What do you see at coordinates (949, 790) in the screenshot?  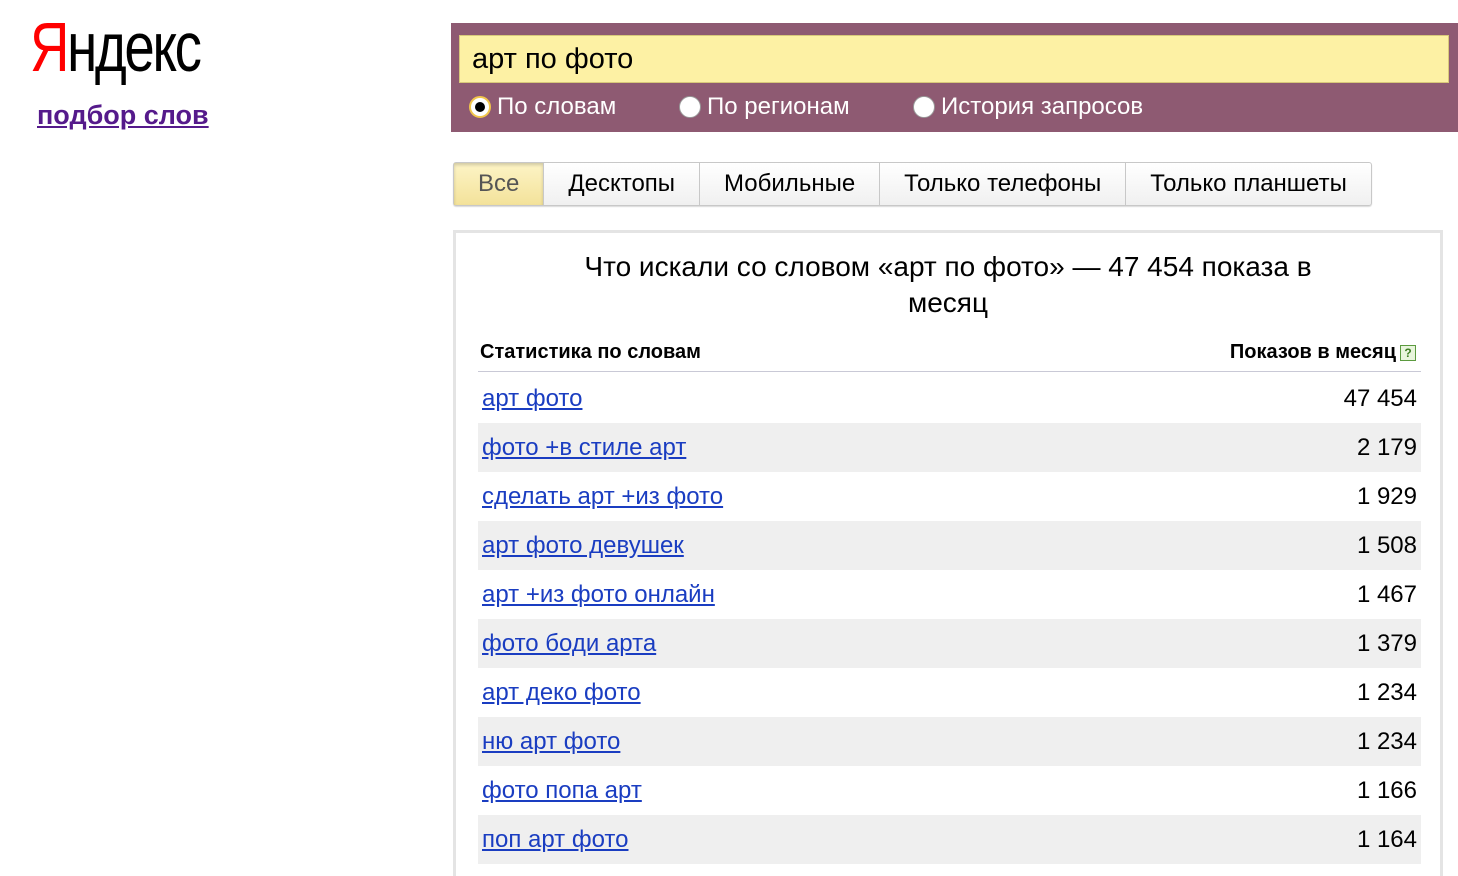 I see `table-row: фото попа арт 1 166` at bounding box center [949, 790].